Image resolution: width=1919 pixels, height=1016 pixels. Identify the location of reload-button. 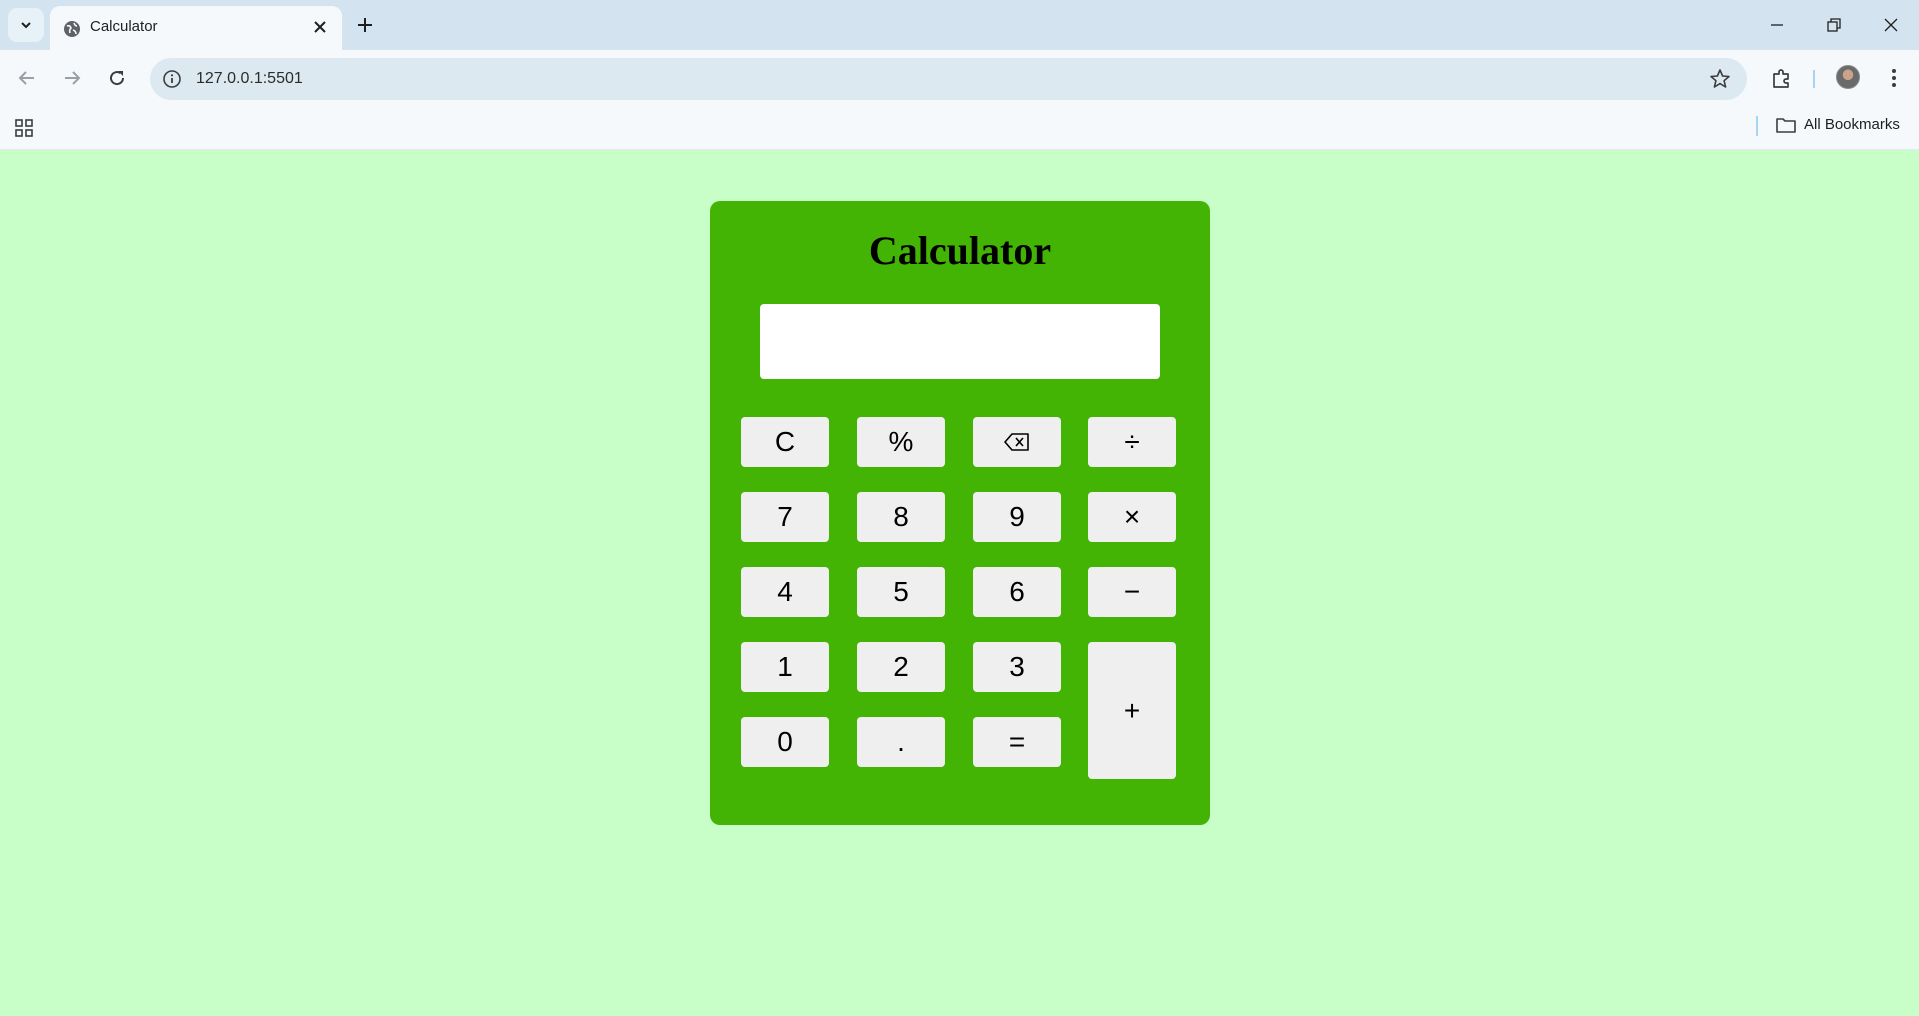
(117, 78).